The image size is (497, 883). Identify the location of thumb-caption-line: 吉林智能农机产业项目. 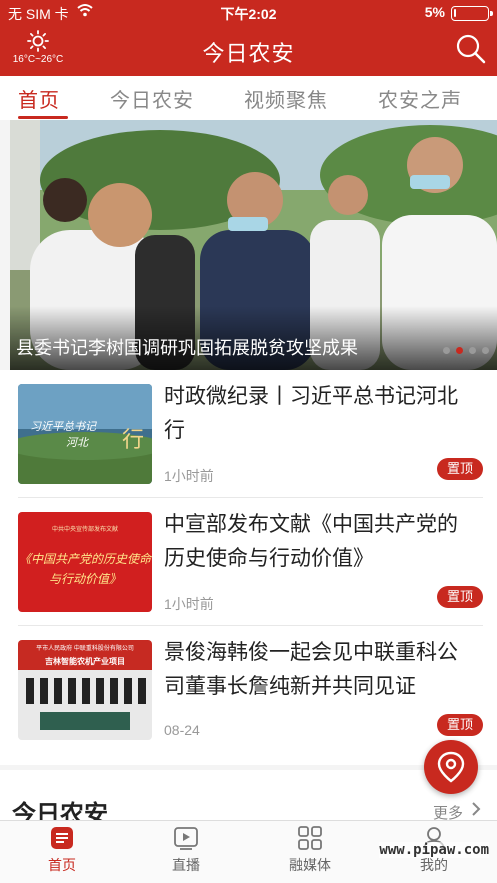
(85, 661).